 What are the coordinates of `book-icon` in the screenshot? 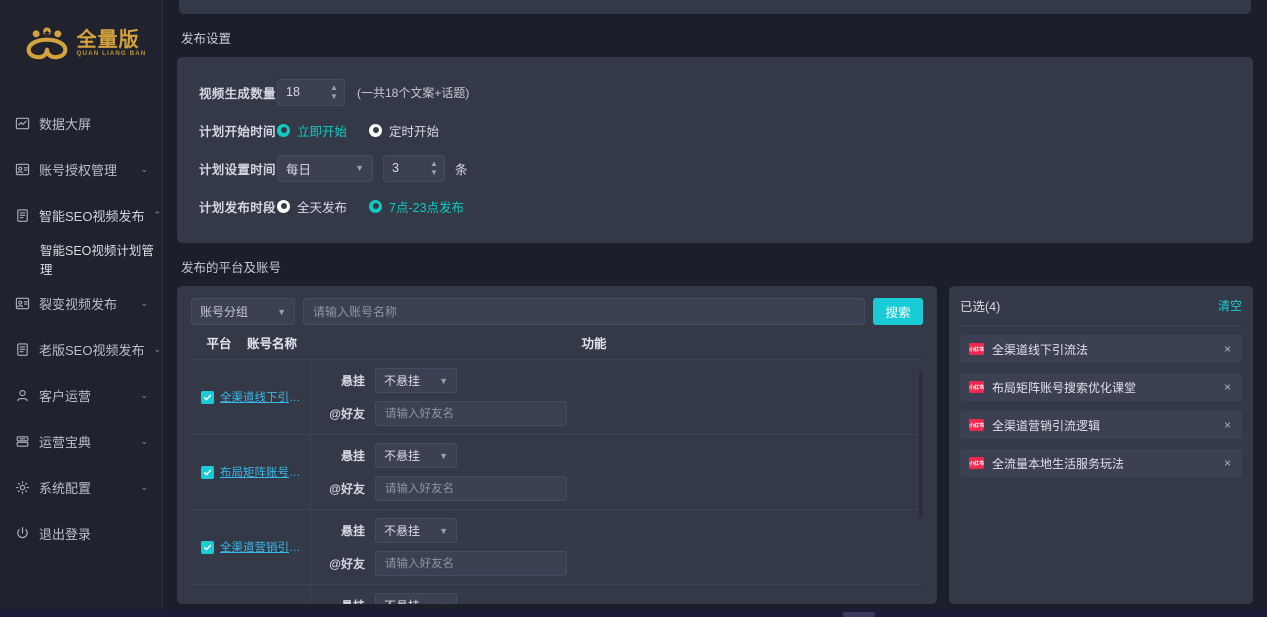 It's located at (22, 441).